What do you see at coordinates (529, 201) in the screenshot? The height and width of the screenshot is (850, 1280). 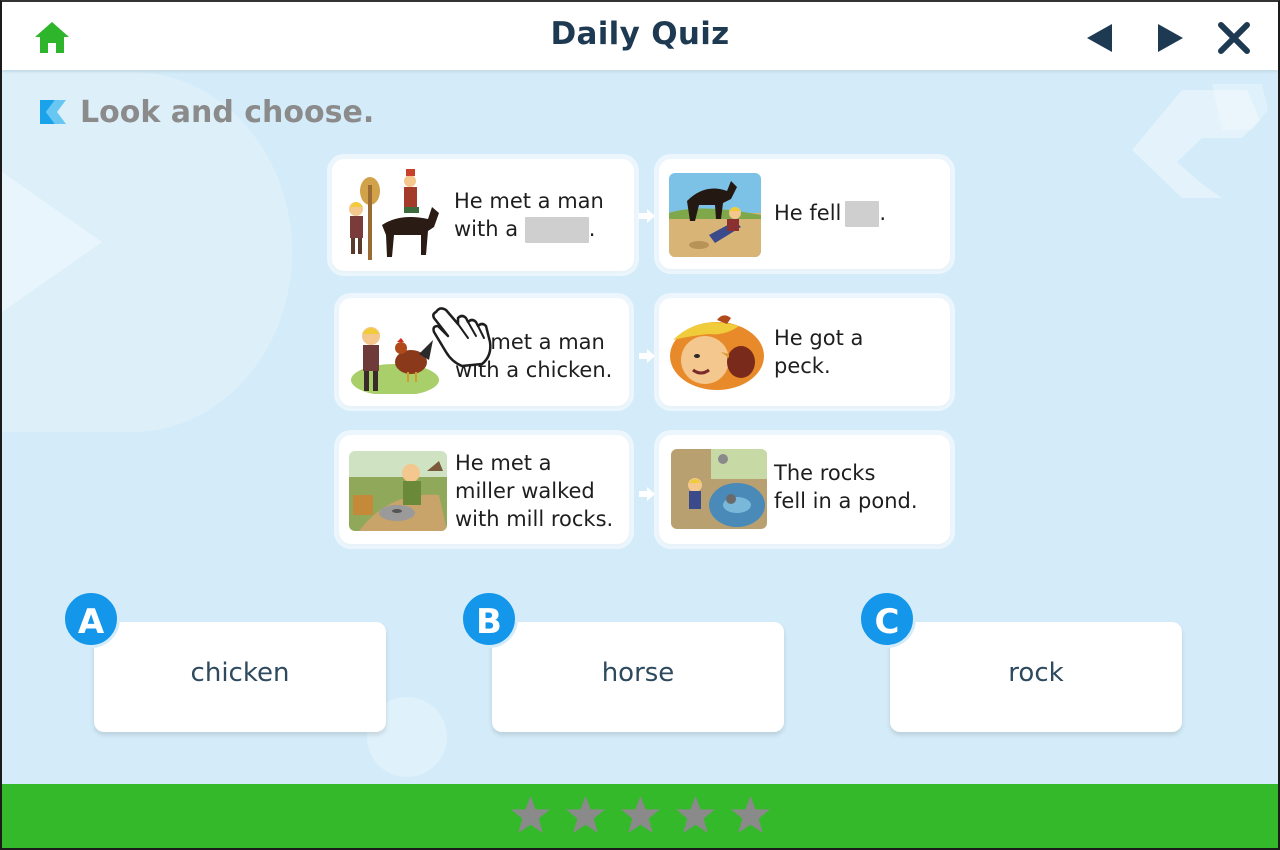 I see `story-text-line: He met a man` at bounding box center [529, 201].